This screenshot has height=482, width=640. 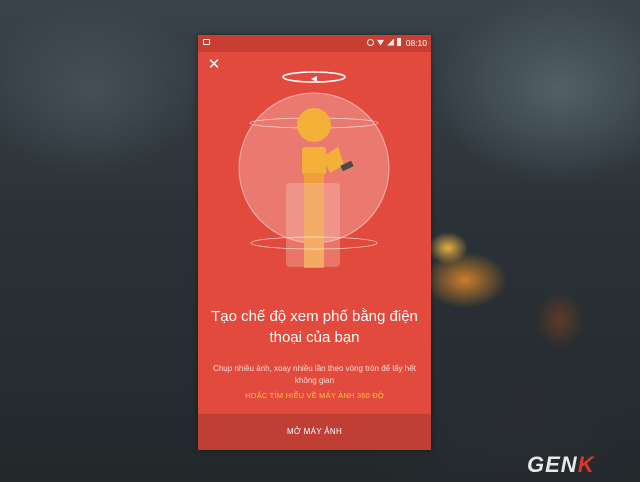 I want to click on signal-icon, so click(x=390, y=42).